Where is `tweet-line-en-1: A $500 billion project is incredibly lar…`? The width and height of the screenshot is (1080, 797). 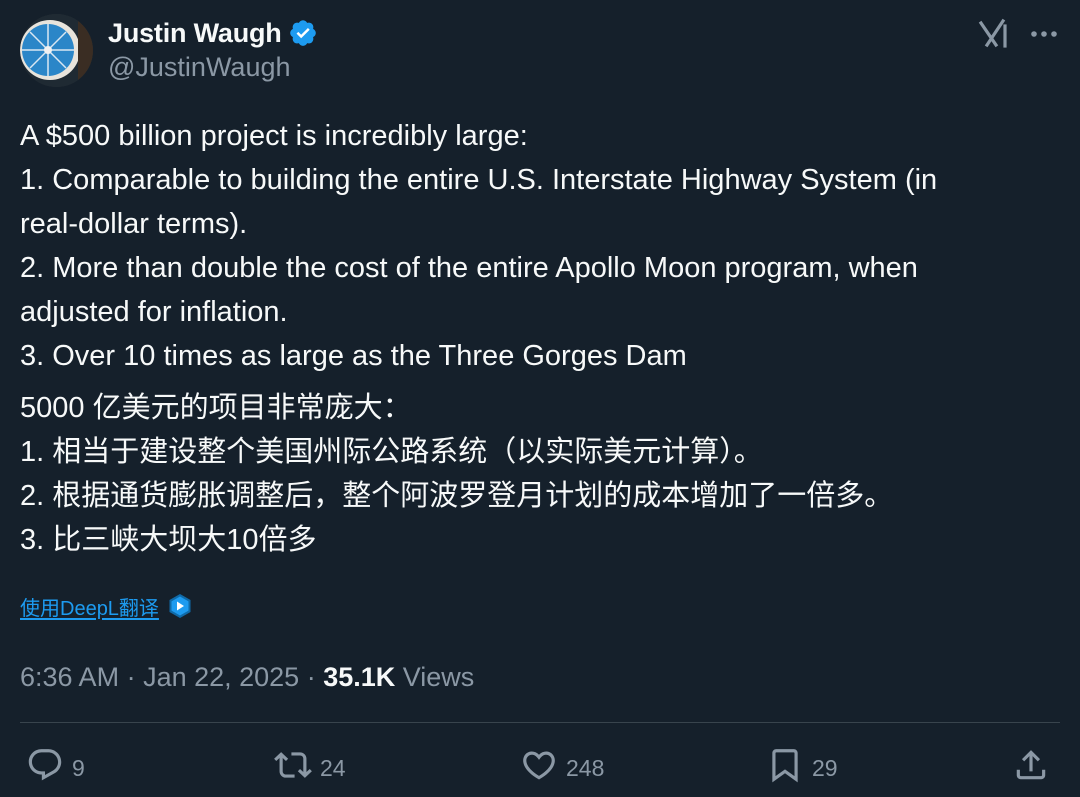 tweet-line-en-1: A $500 billion project is incredibly lar… is located at coordinates (274, 136).